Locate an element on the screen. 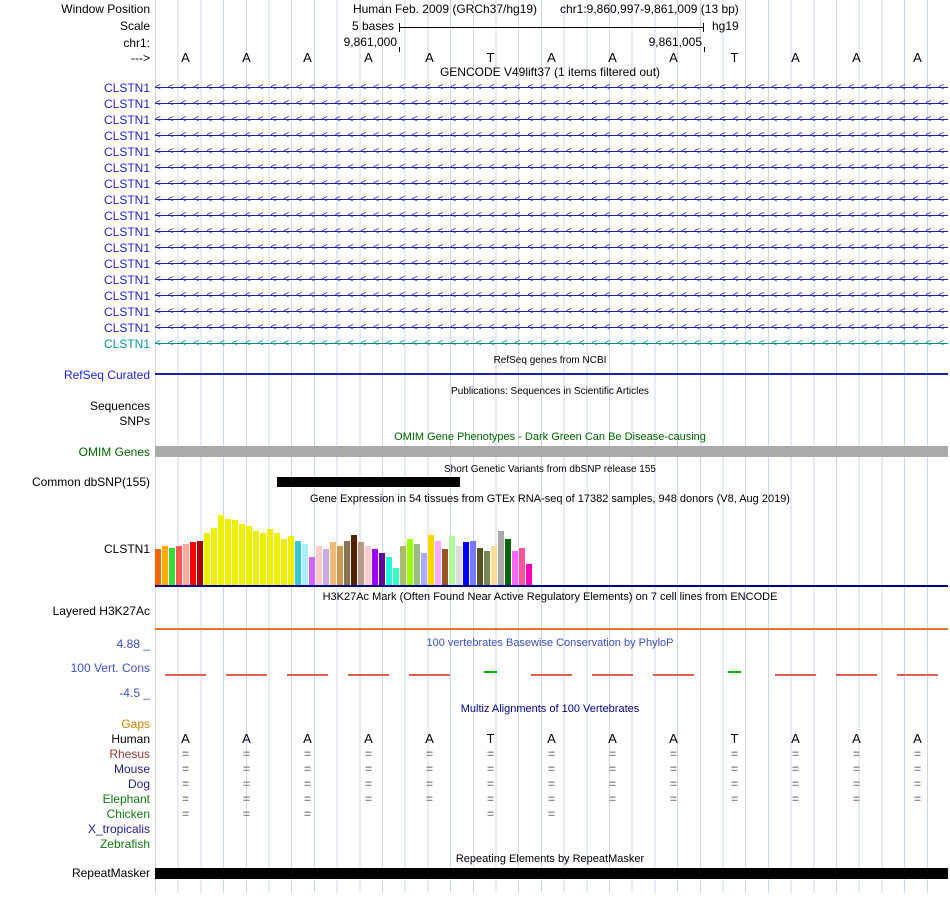 This screenshot has width=950, height=898. species-label: Rhesus is located at coordinates (129, 754).